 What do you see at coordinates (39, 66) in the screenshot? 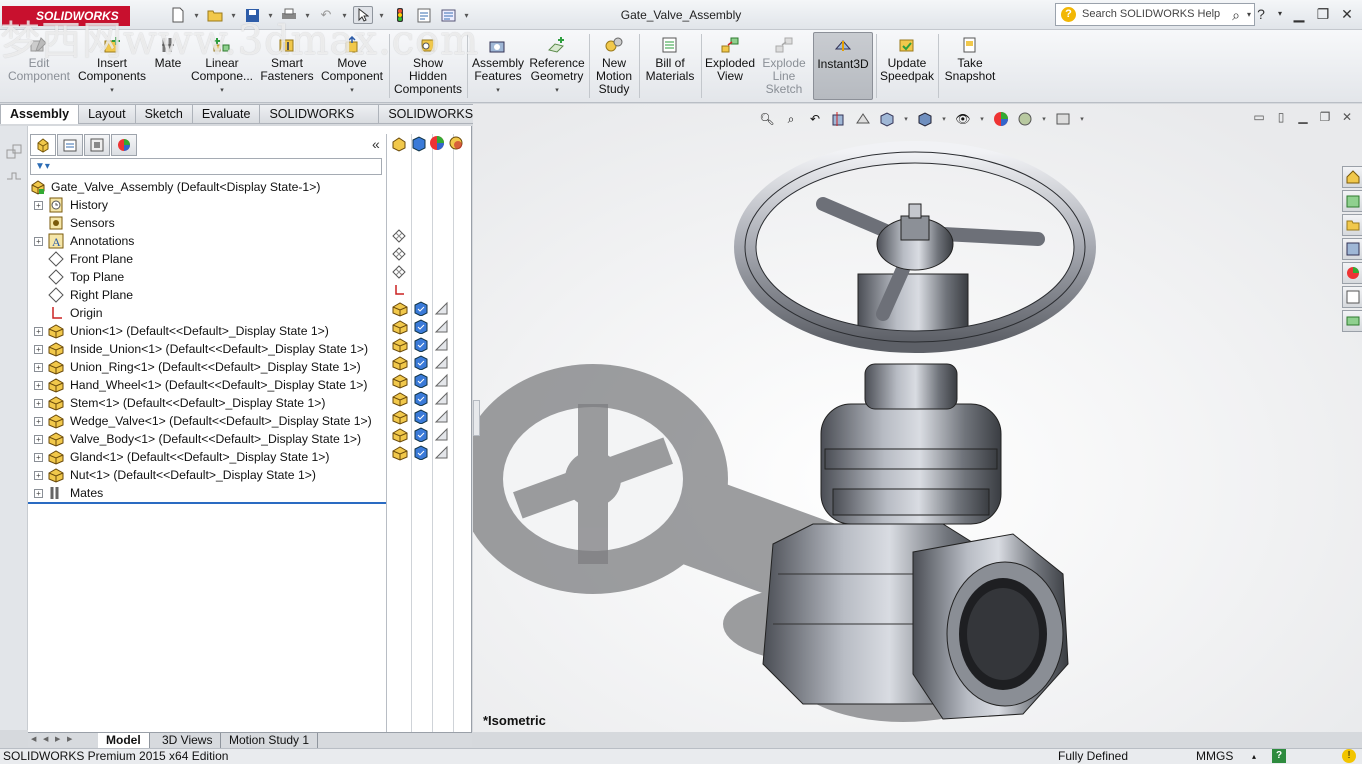
I see `edit-component-button: Edit Component` at bounding box center [39, 66].